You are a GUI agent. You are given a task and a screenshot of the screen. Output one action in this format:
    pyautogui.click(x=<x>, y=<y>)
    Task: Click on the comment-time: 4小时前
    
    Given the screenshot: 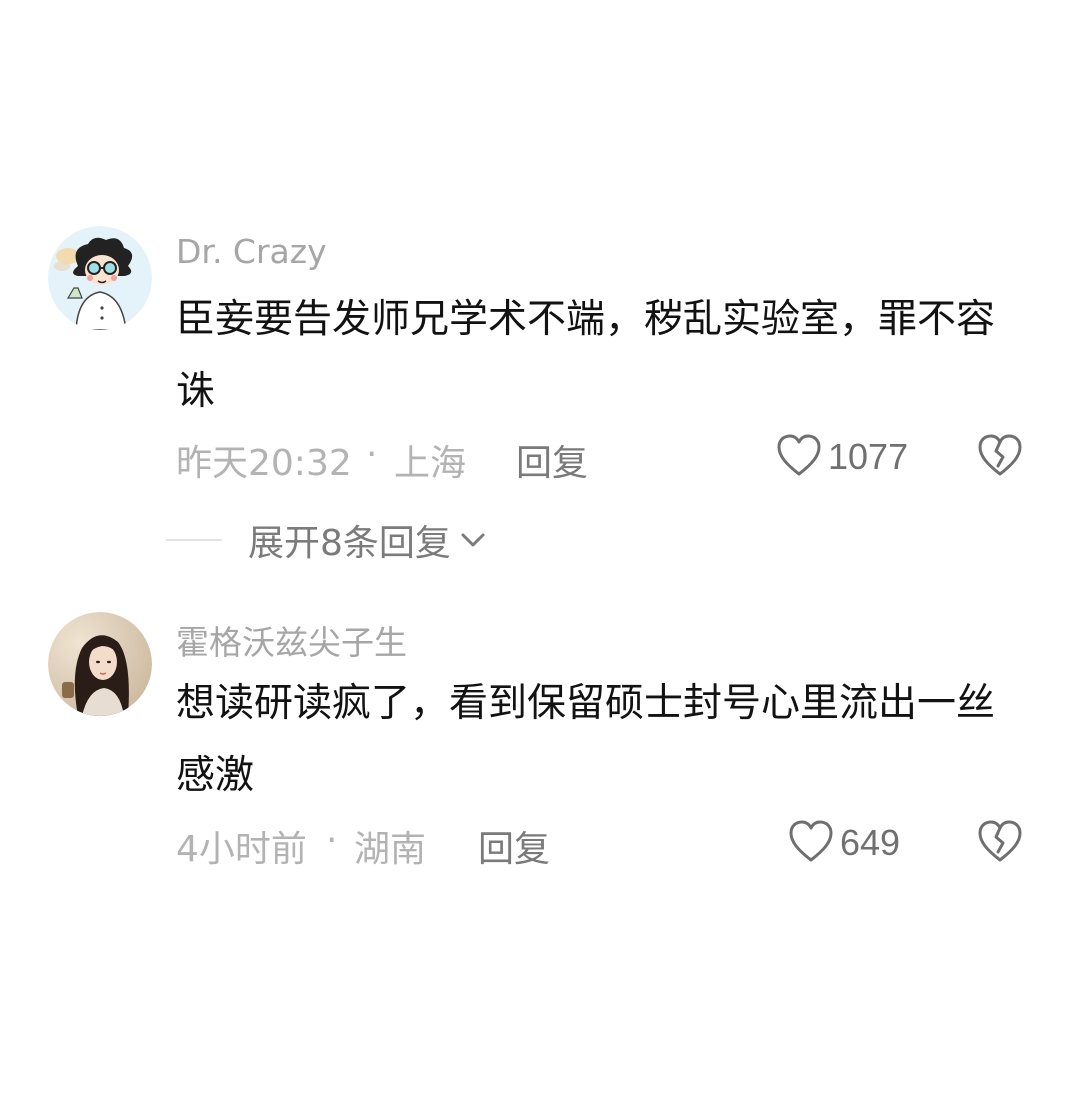 What is the action you would take?
    pyautogui.click(x=241, y=849)
    